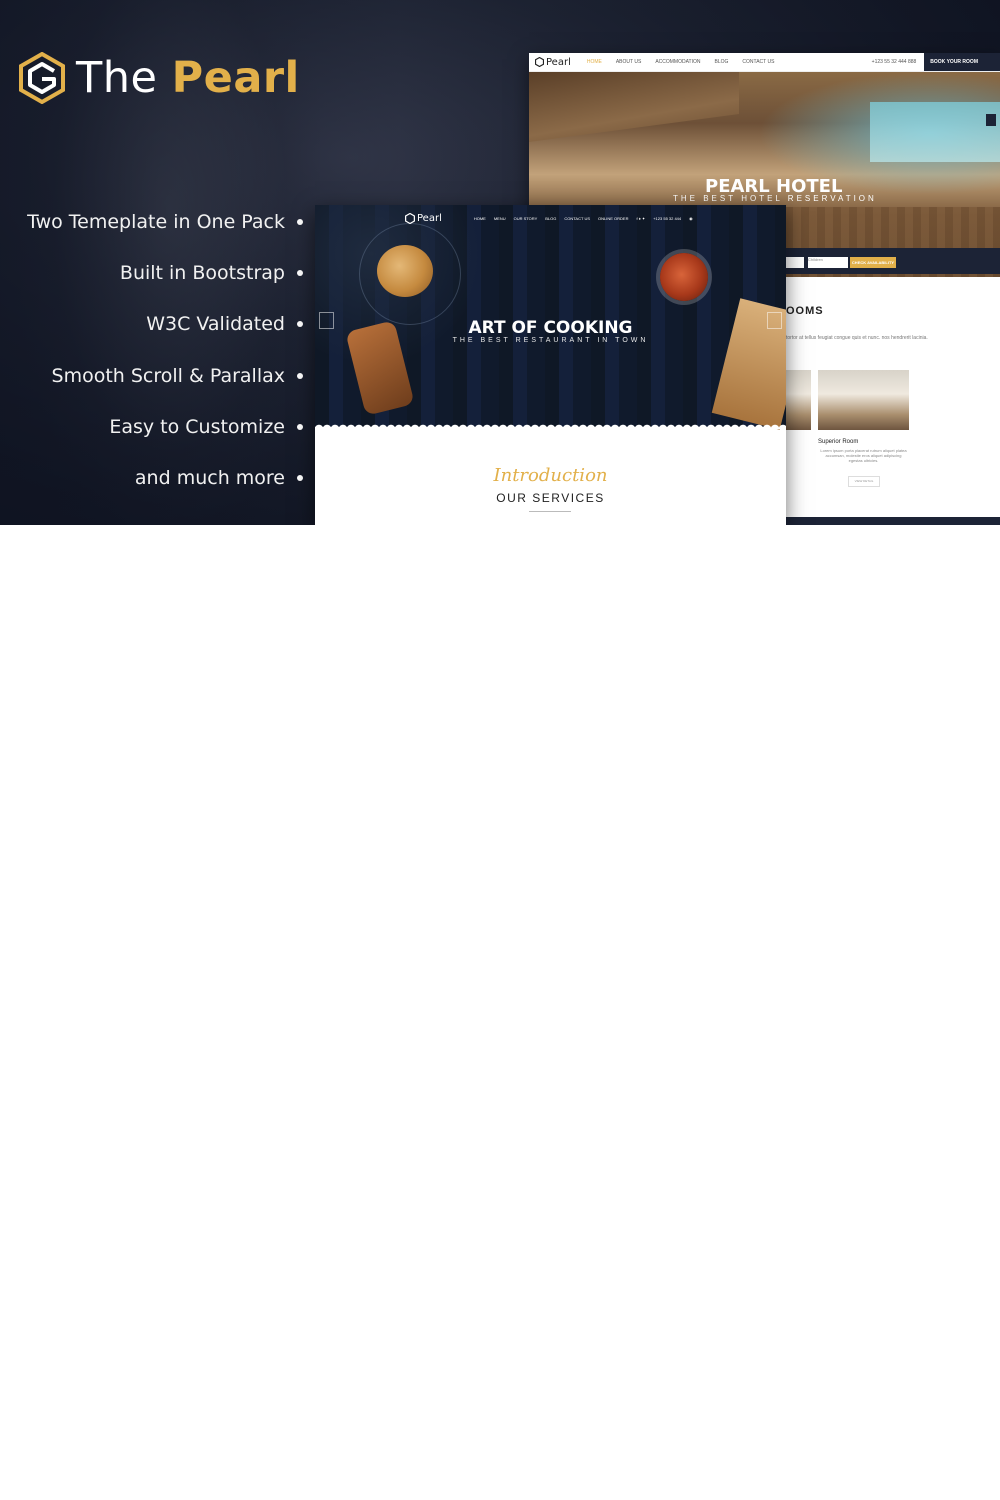  I want to click on hotel-hero-subtitle: THE BEST HOTEL RESERVATION, so click(775, 198).